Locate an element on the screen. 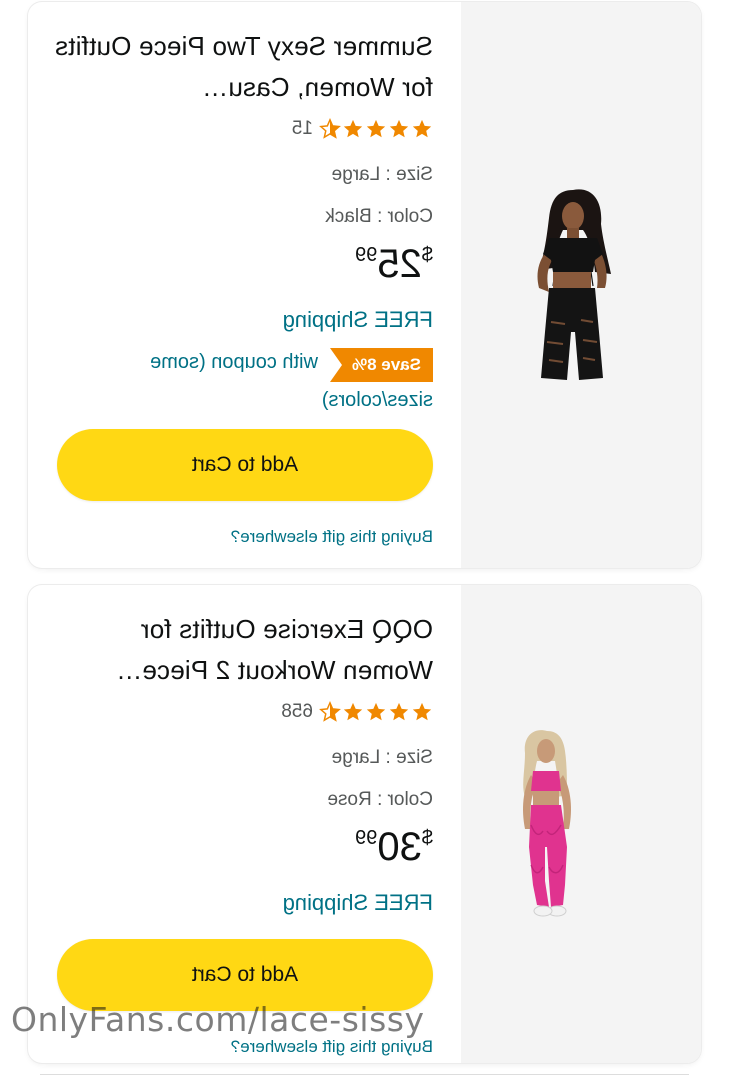  rating-row: 15 is located at coordinates (242, 129).